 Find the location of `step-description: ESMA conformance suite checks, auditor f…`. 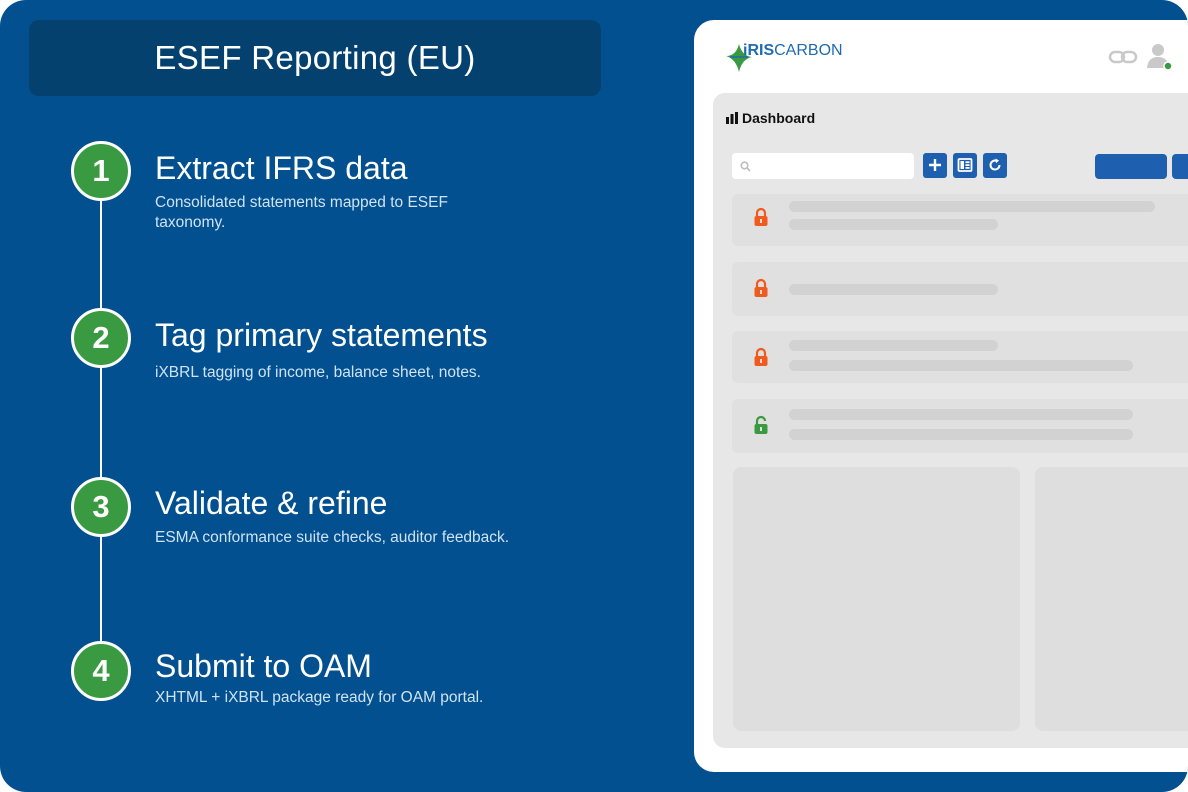

step-description: ESMA conformance suite checks, auditor f… is located at coordinates (332, 537).